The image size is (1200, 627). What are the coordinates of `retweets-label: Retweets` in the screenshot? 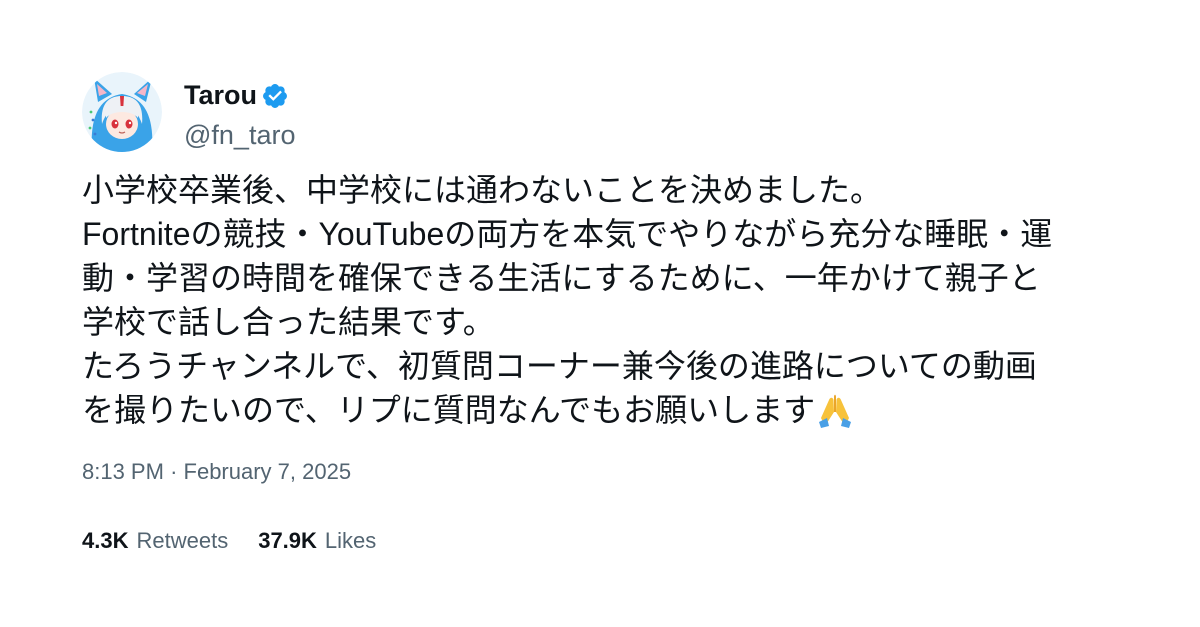 It's located at (182, 540).